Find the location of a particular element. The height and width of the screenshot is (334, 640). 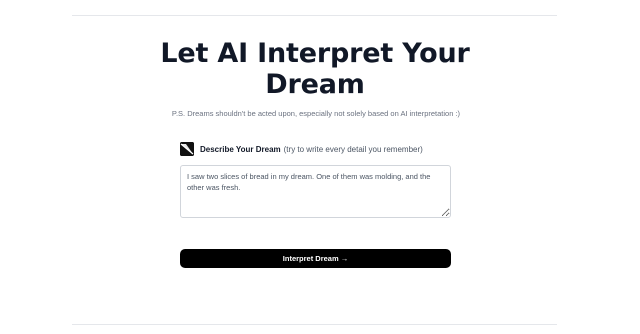

step-badge-icon is located at coordinates (187, 149).